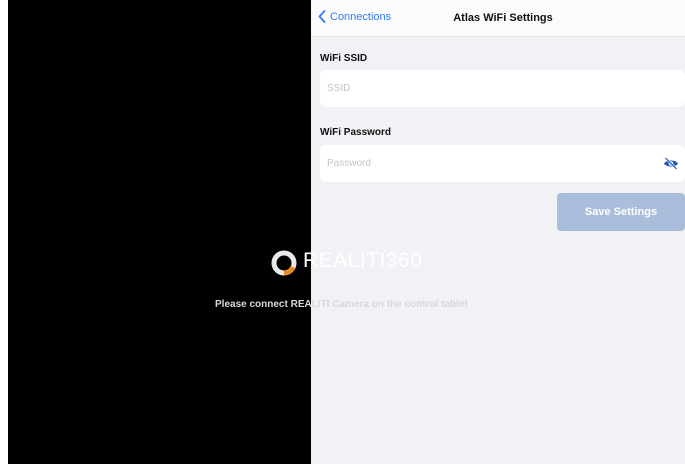  I want to click on password-label: WiFi Password, so click(356, 132).